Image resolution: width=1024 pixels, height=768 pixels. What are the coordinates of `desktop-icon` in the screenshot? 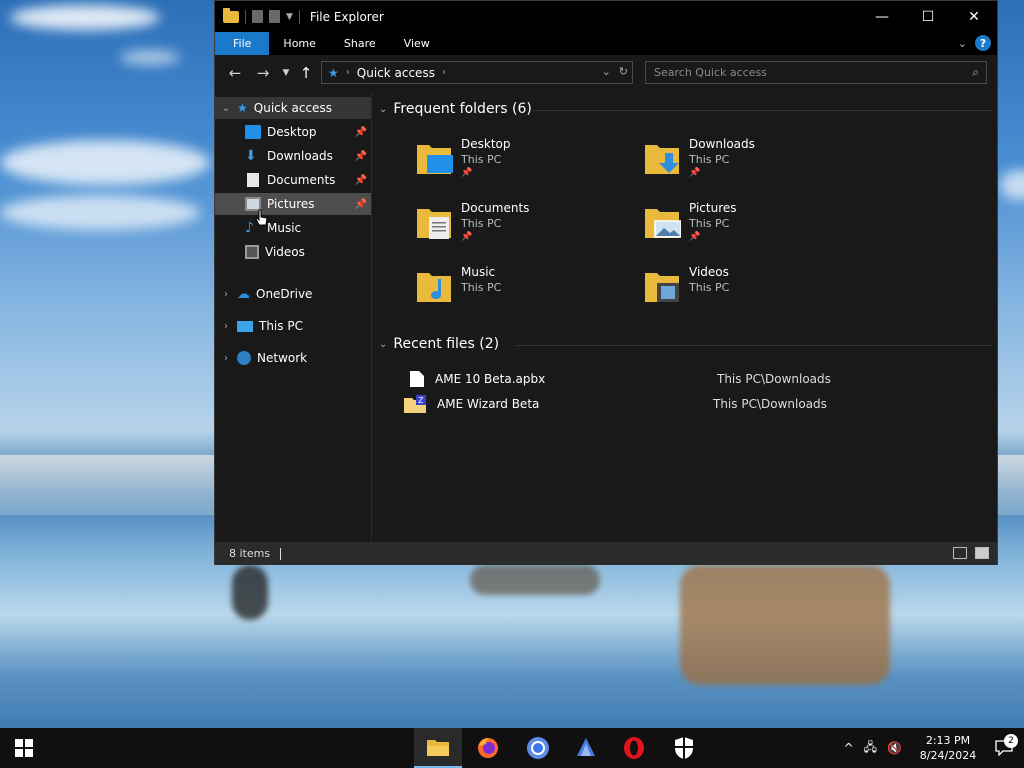 It's located at (253, 132).